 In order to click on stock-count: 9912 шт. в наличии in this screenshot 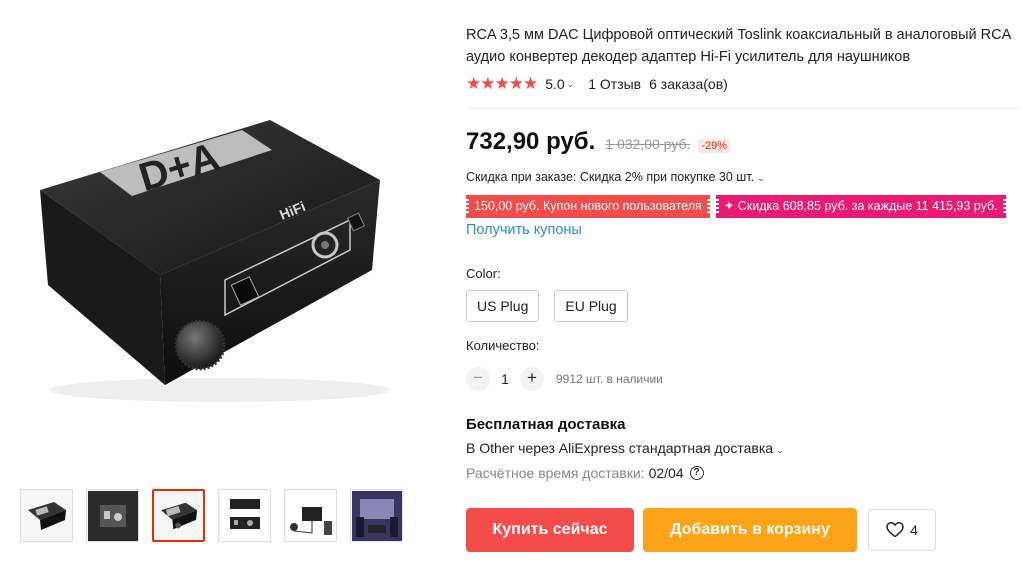, I will do `click(609, 379)`.